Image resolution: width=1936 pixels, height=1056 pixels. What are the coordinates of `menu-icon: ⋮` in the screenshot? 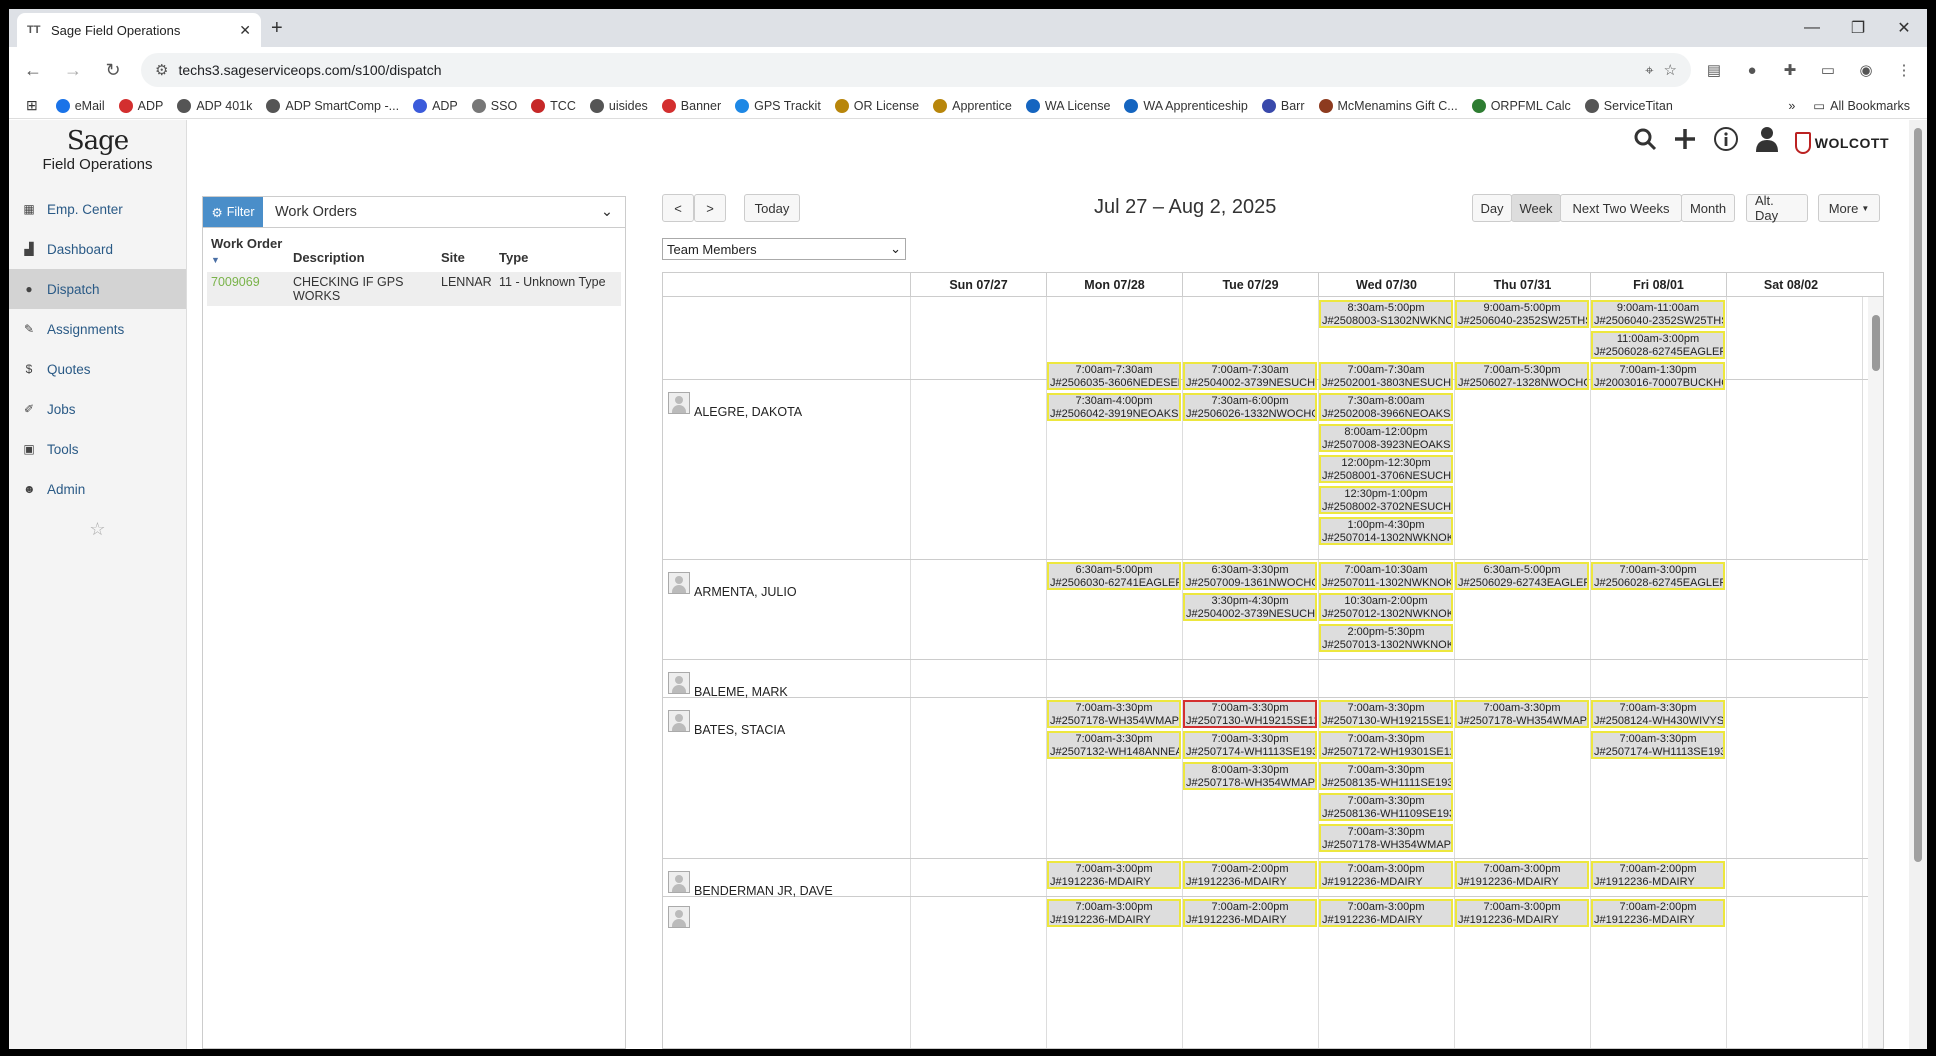 It's located at (1904, 70).